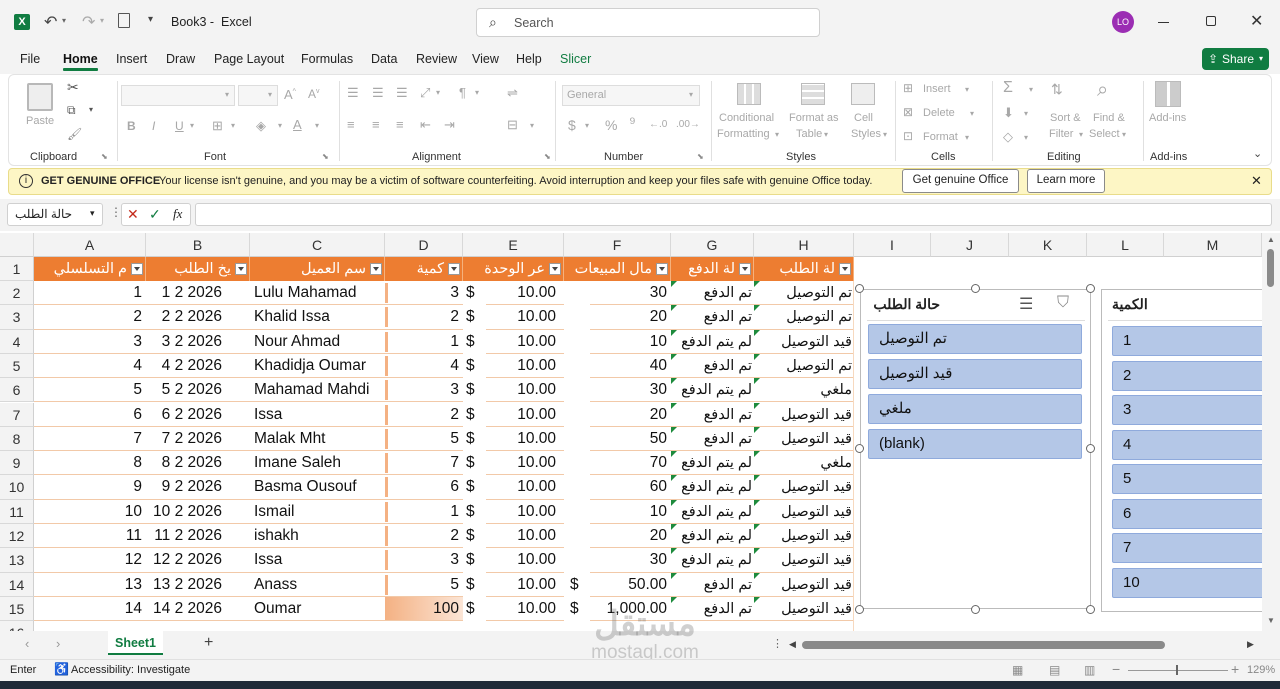  What do you see at coordinates (17, 439) in the screenshot?
I see `row-header: 8` at bounding box center [17, 439].